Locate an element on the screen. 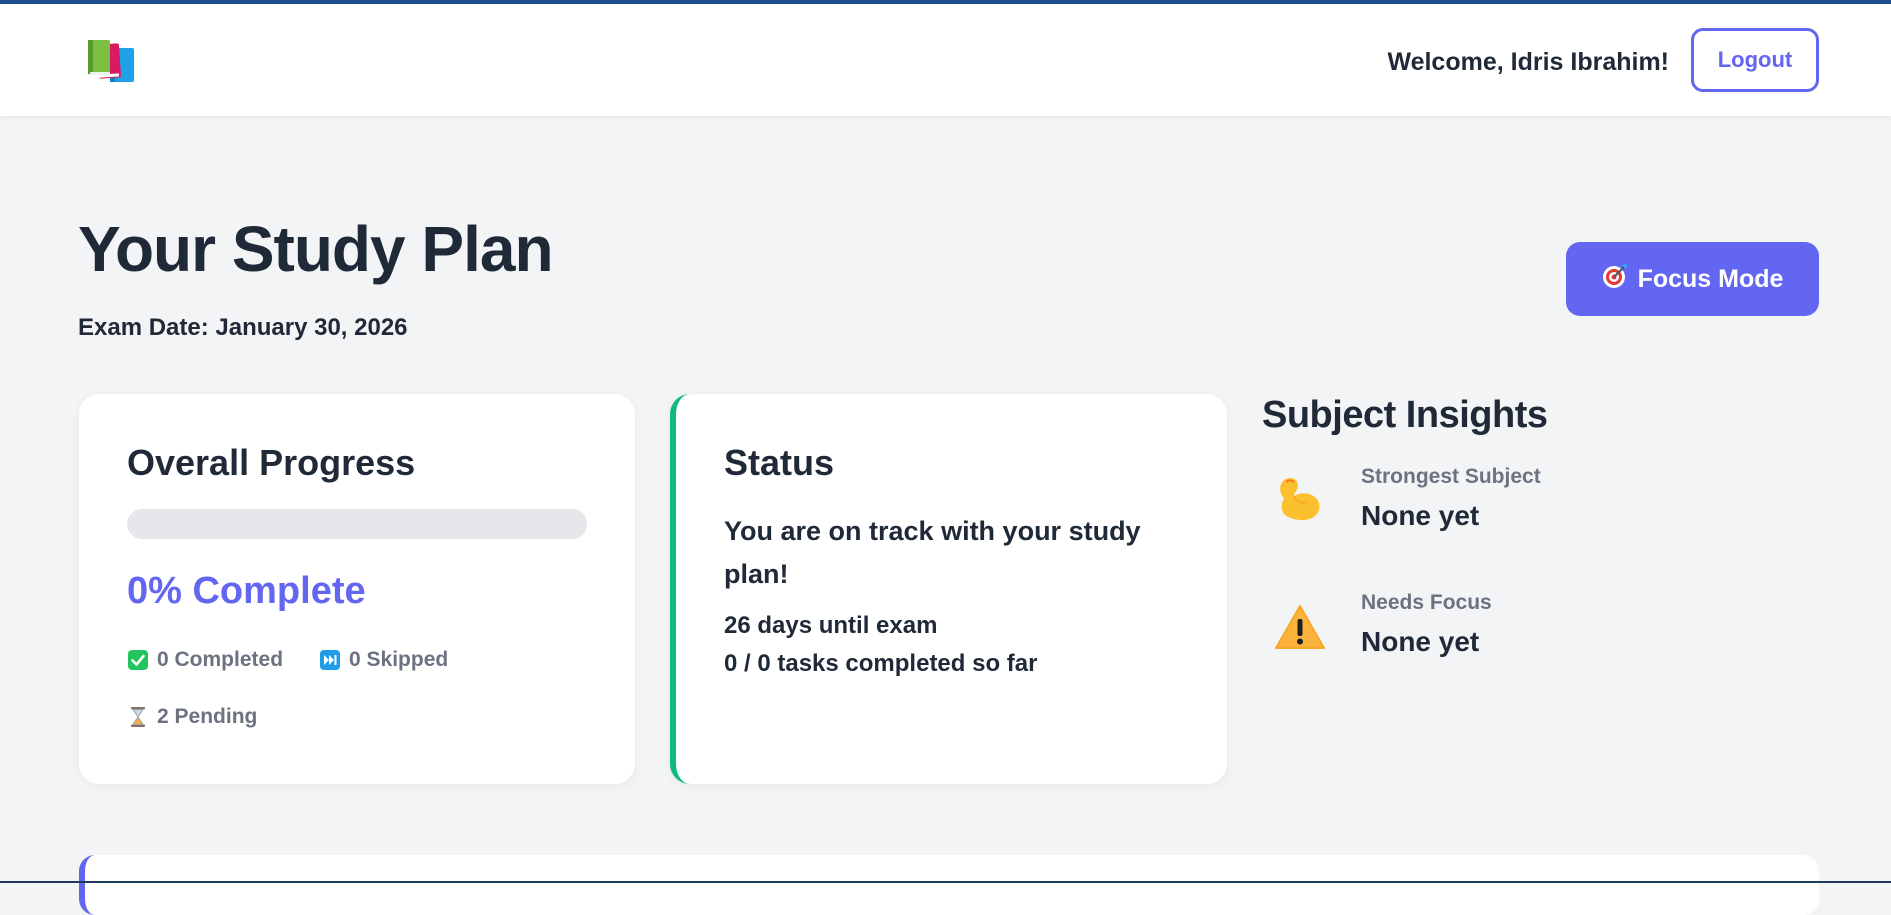 The height and width of the screenshot is (915, 1891). skipped-count: 0 Skipped is located at coordinates (383, 660).